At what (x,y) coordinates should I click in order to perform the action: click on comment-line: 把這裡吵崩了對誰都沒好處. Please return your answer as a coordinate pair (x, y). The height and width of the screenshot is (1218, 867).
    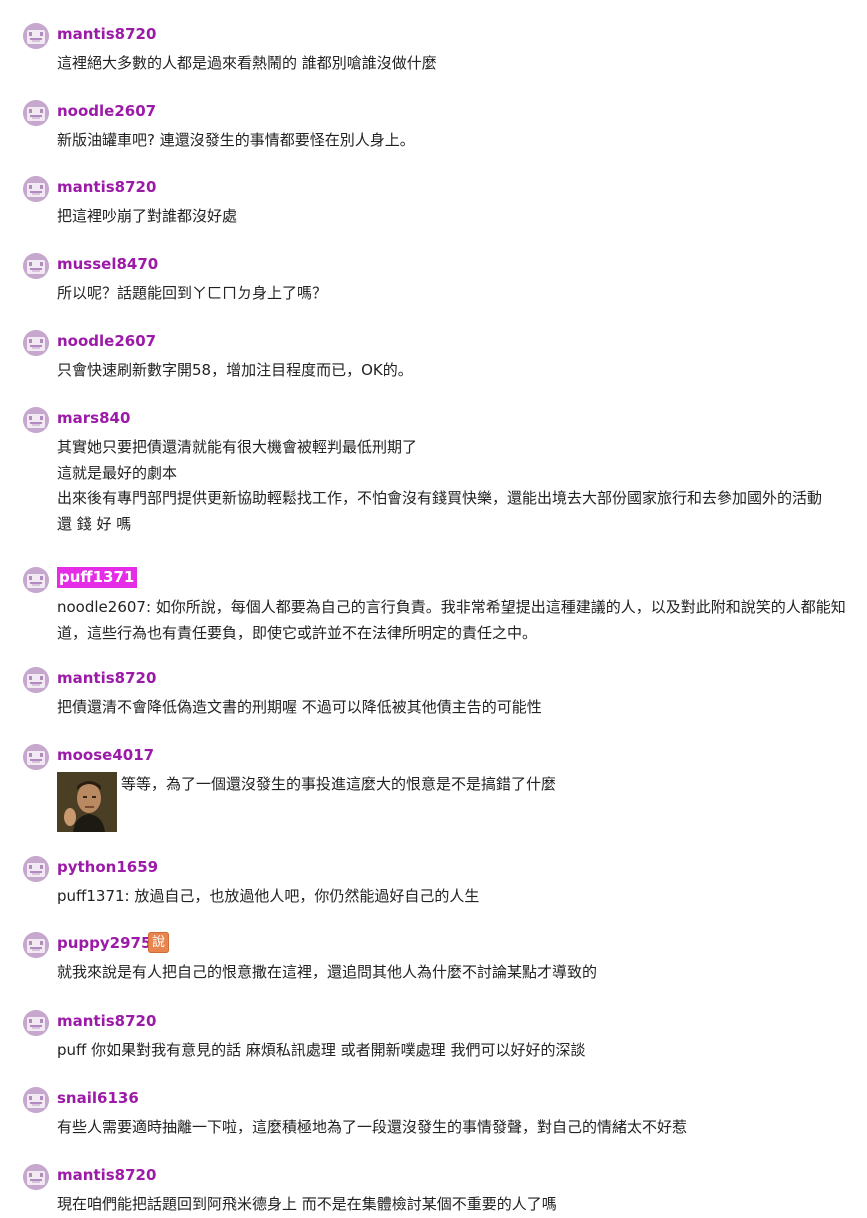
    Looking at the image, I should click on (147, 216).